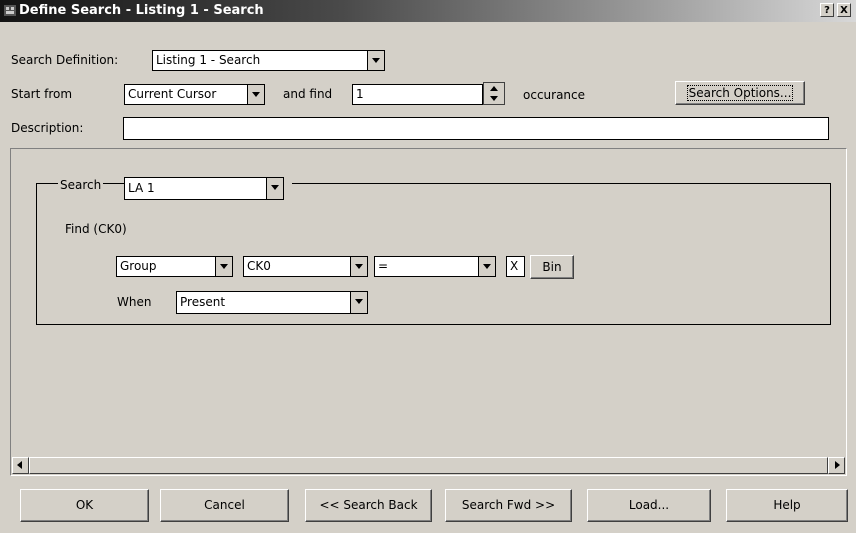 Image resolution: width=856 pixels, height=533 pixels. Describe the element at coordinates (10, 10) in the screenshot. I see `app-icon` at that location.